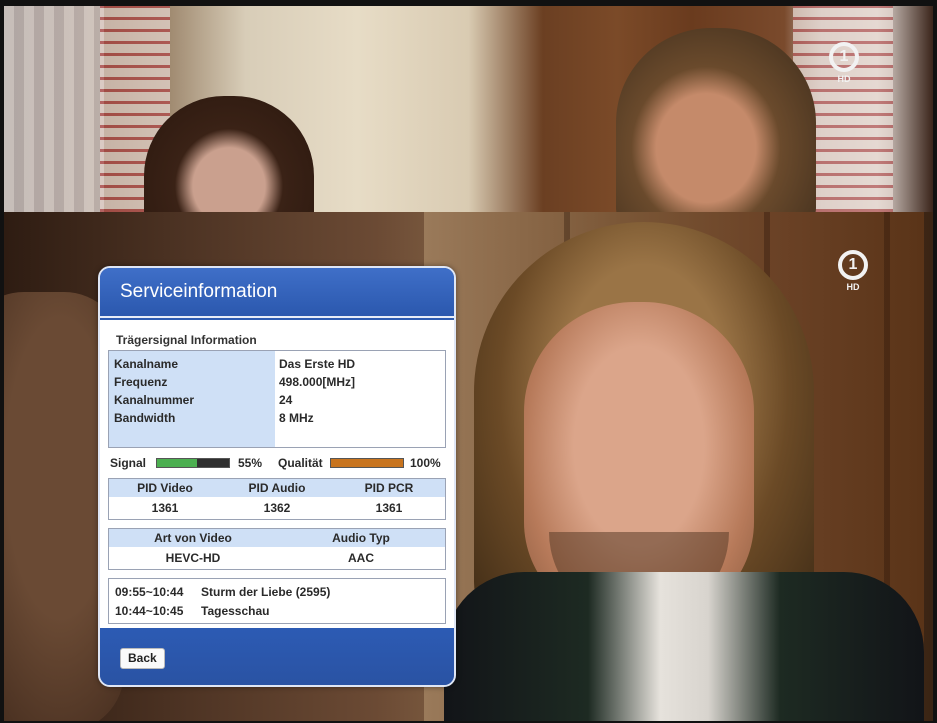 This screenshot has height=723, width=937. What do you see at coordinates (684, 646) in the screenshot?
I see `man-vest` at bounding box center [684, 646].